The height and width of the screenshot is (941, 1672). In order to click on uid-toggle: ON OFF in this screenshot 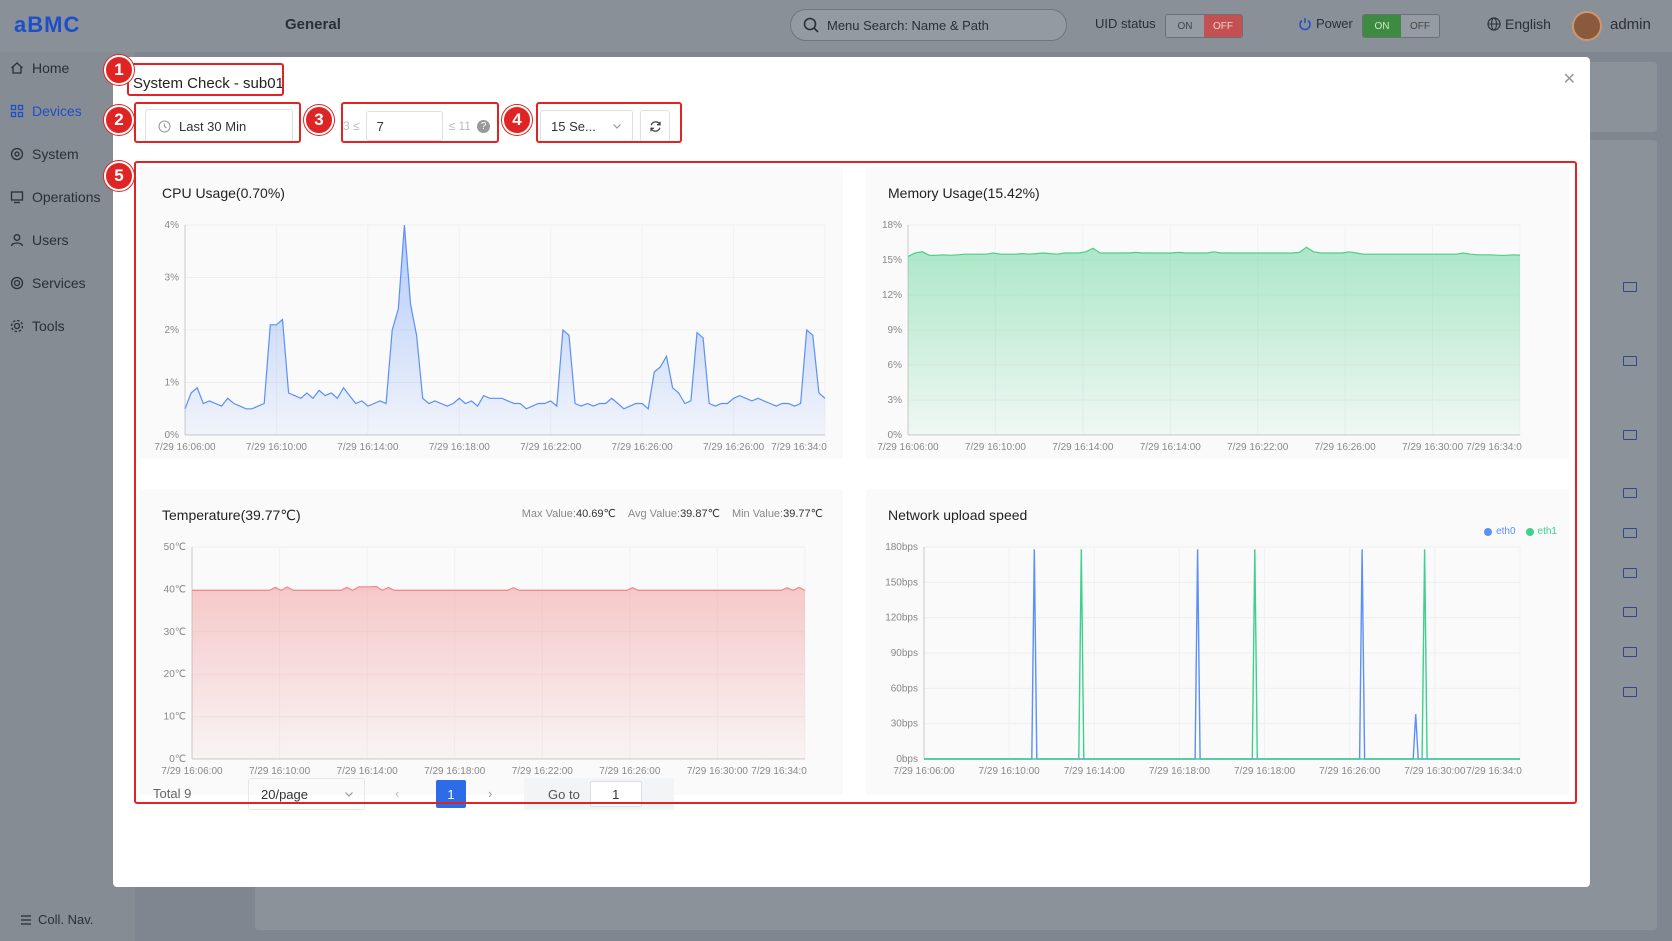, I will do `click(1204, 26)`.